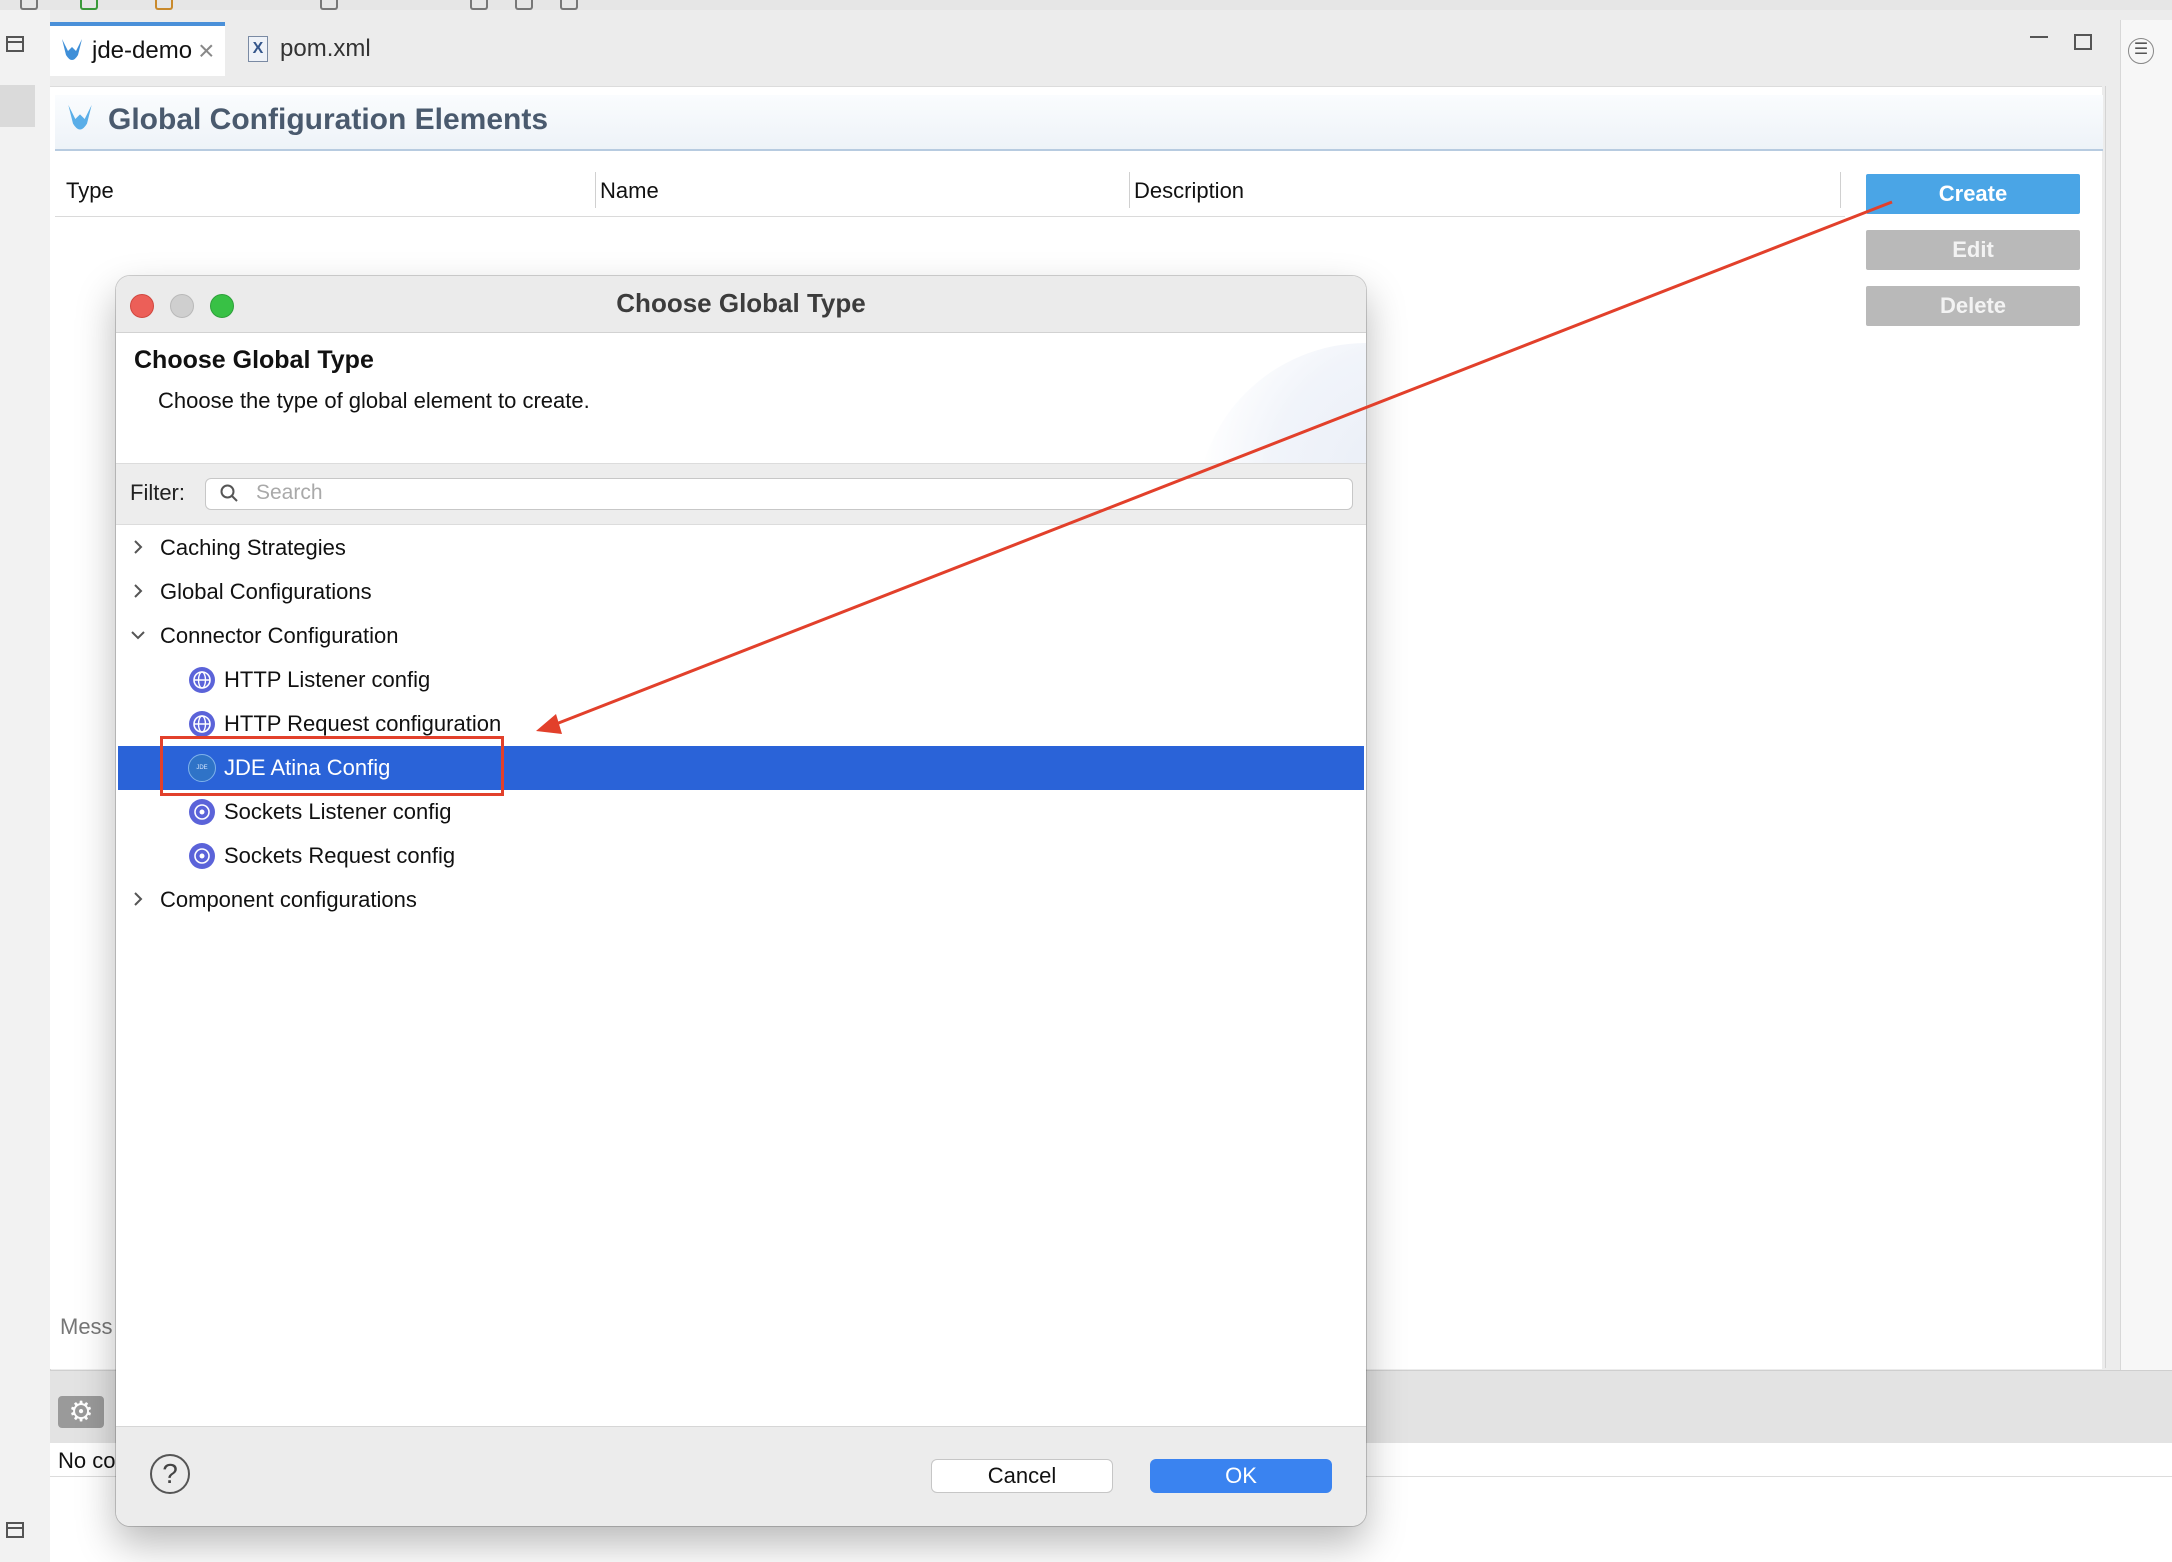  What do you see at coordinates (741, 592) in the screenshot?
I see `tree-item-global-configurations: Global Configurations` at bounding box center [741, 592].